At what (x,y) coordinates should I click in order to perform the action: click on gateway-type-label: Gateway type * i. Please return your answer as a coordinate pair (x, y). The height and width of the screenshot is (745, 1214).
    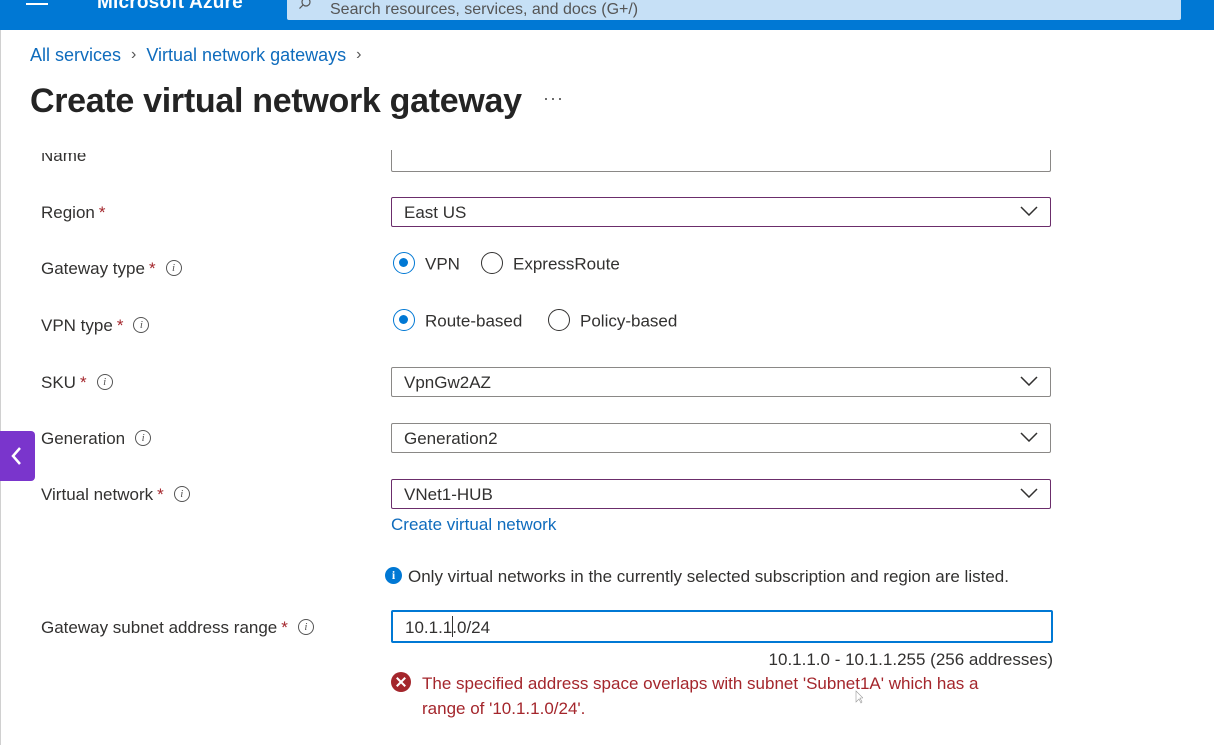
    Looking at the image, I should click on (111, 269).